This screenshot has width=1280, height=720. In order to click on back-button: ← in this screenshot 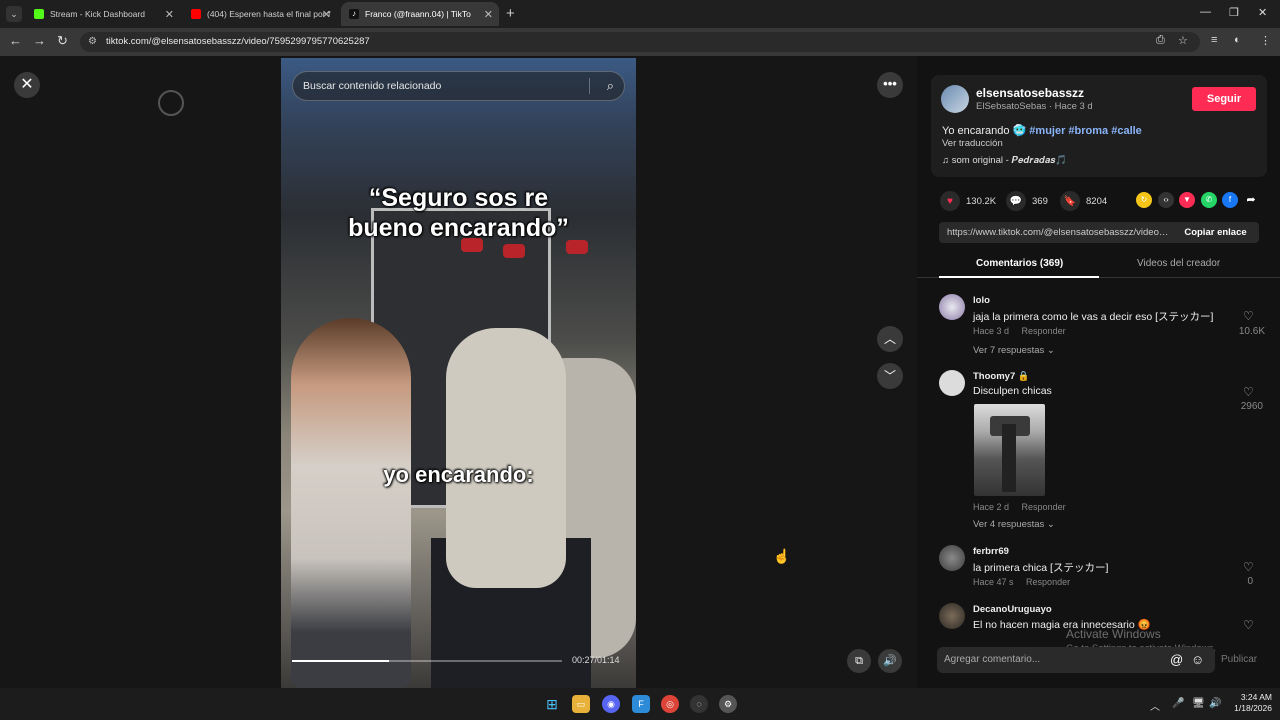, I will do `click(15, 40)`.